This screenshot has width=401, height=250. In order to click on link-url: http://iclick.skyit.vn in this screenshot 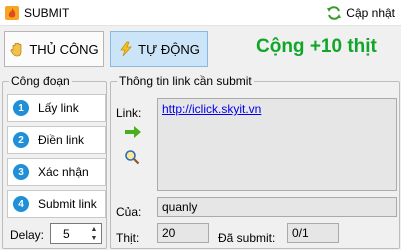, I will do `click(211, 109)`.